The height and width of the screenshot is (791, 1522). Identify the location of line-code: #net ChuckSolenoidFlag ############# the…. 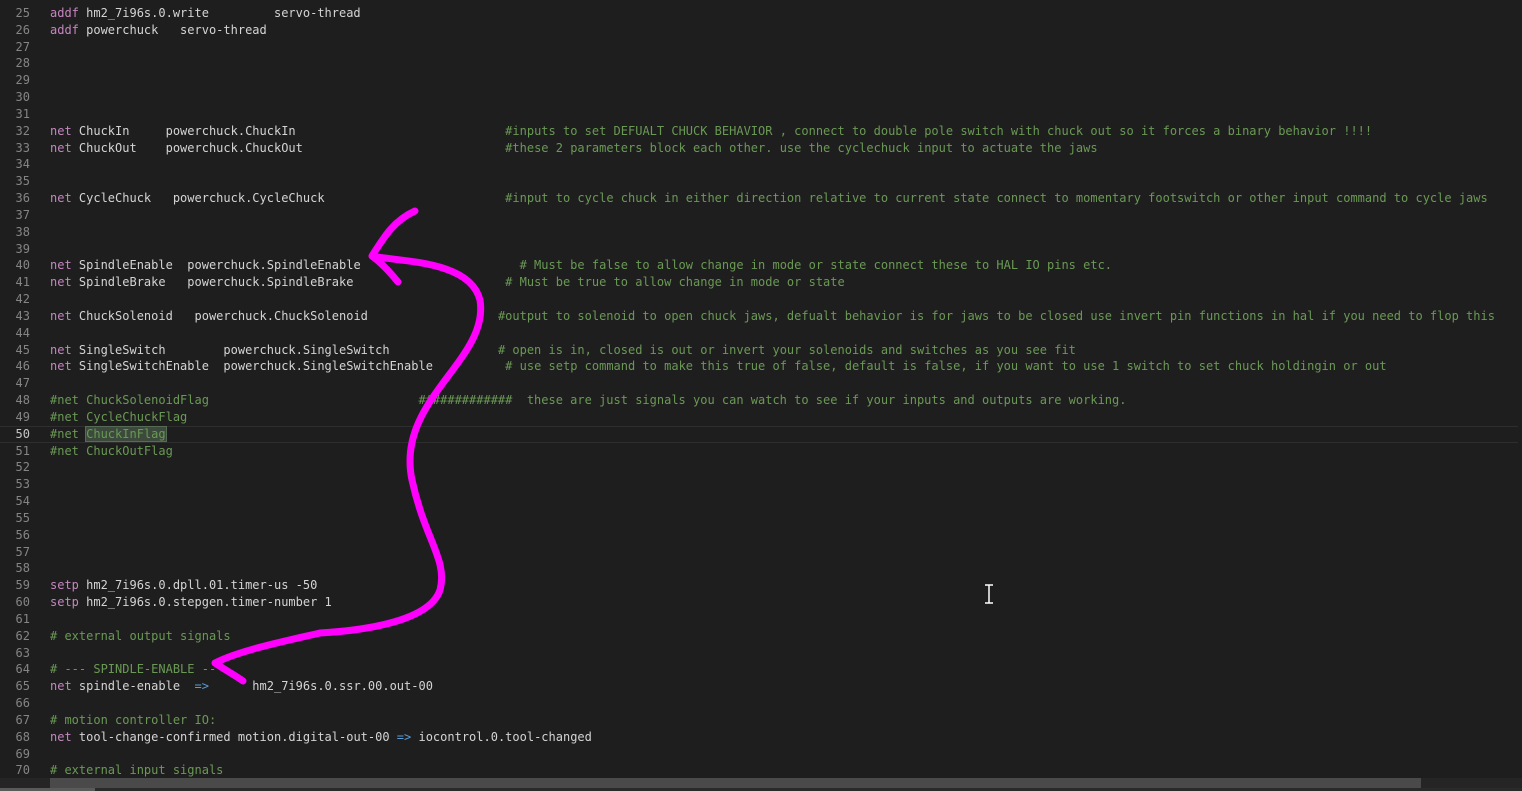
(588, 400).